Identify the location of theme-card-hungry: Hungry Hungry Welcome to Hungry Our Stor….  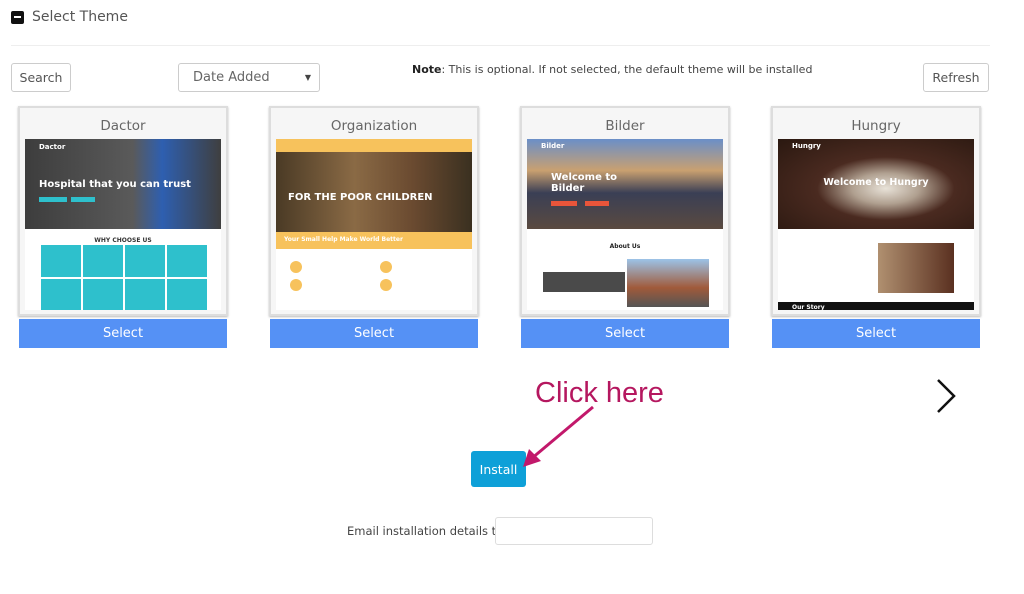
(876, 211).